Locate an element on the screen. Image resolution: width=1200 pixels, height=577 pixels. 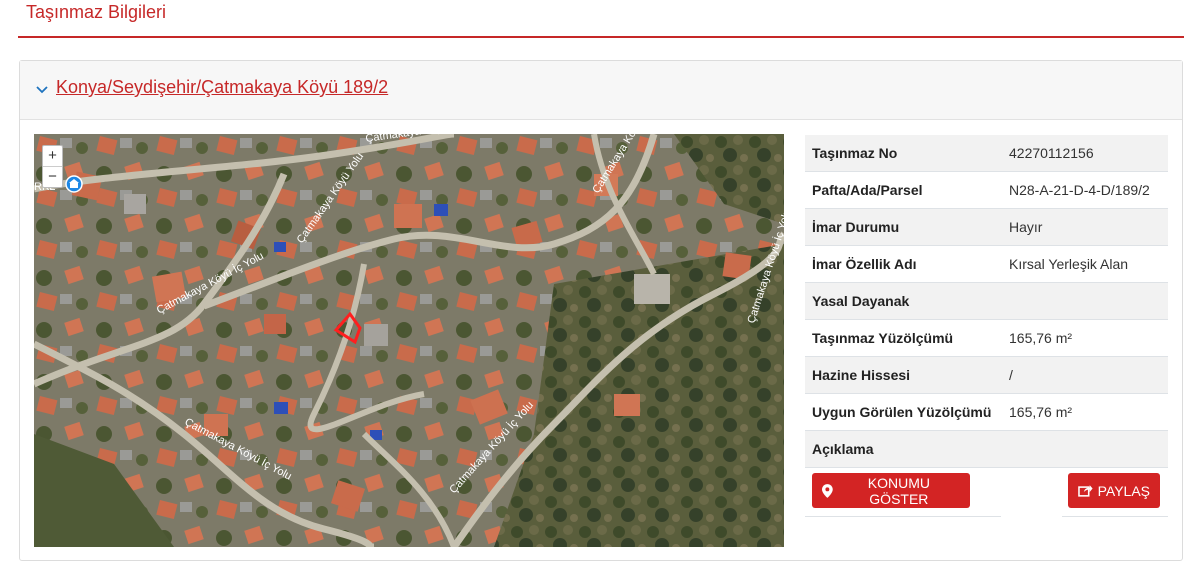
zoom-in-button: + is located at coordinates (52, 156).